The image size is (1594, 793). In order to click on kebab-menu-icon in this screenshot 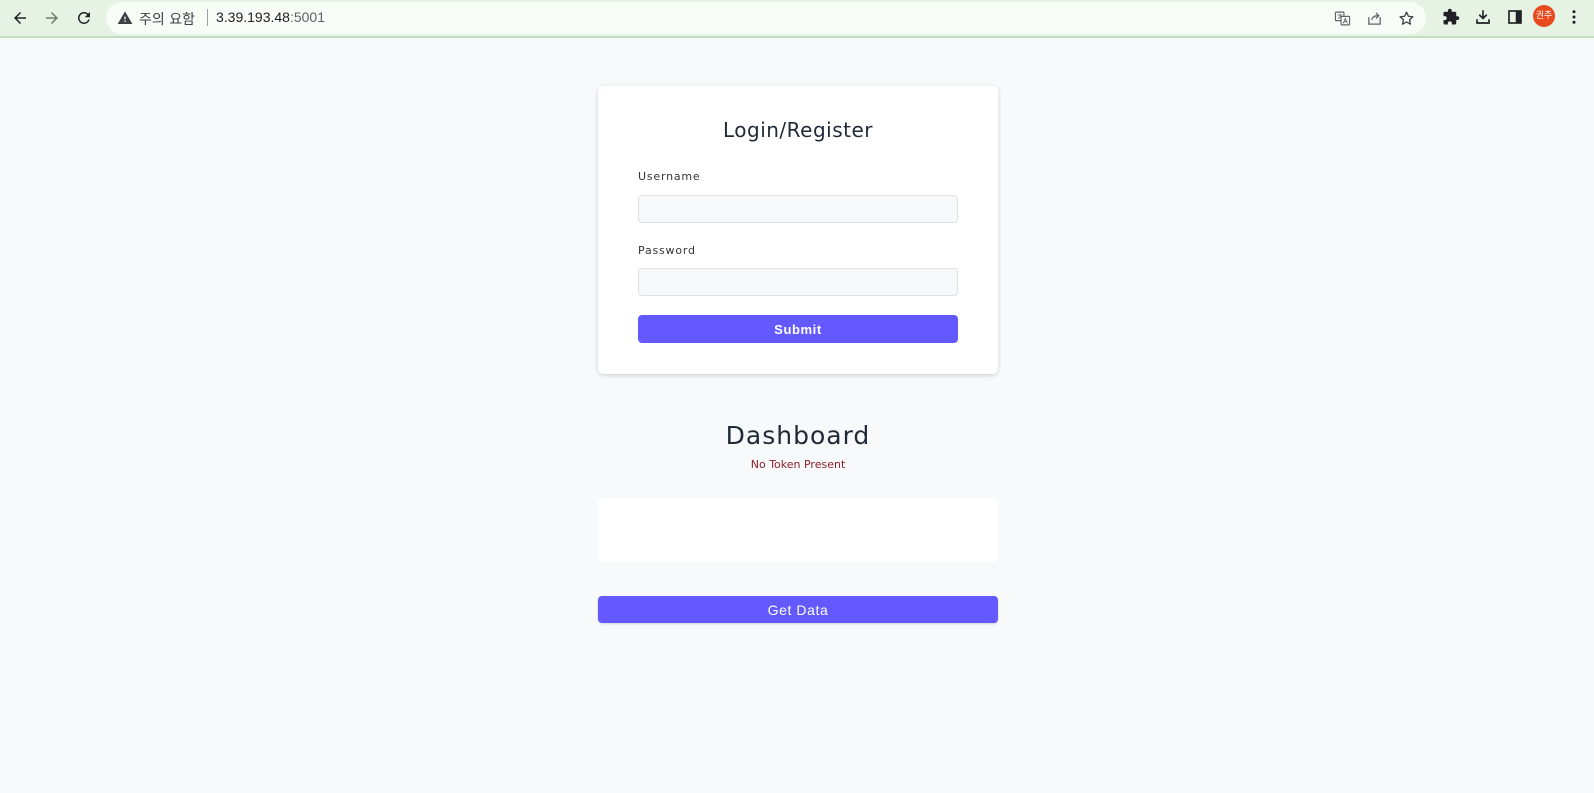, I will do `click(1574, 17)`.